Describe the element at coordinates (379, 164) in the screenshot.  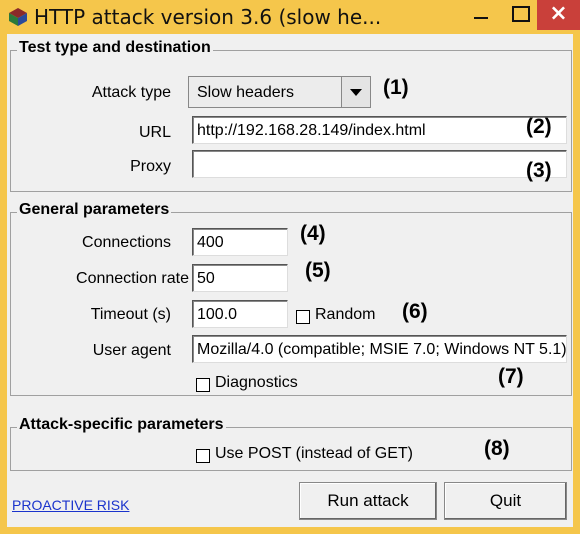
I see `proxy-input` at that location.